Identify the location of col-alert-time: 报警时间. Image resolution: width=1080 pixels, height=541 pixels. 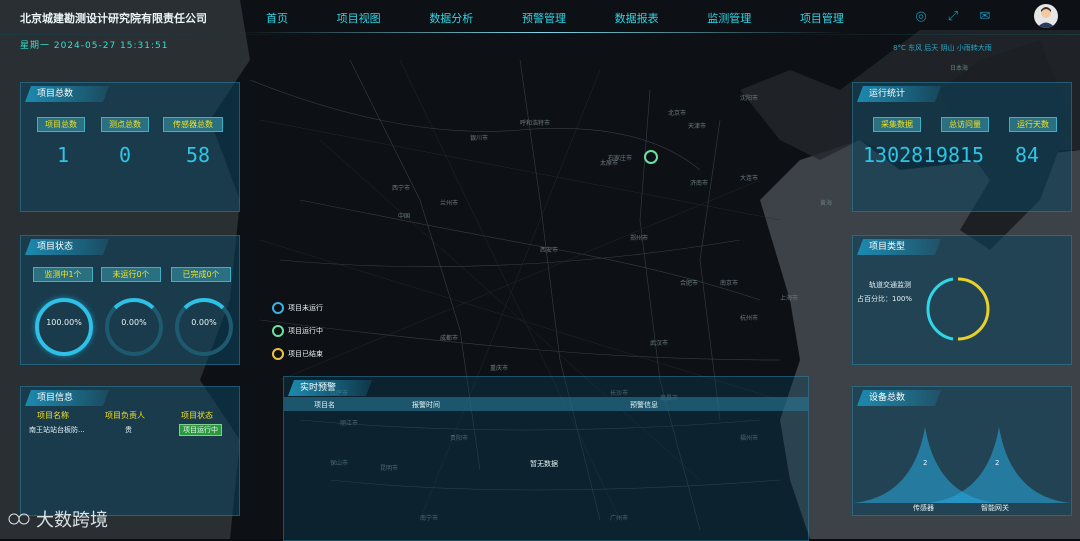
(426, 405).